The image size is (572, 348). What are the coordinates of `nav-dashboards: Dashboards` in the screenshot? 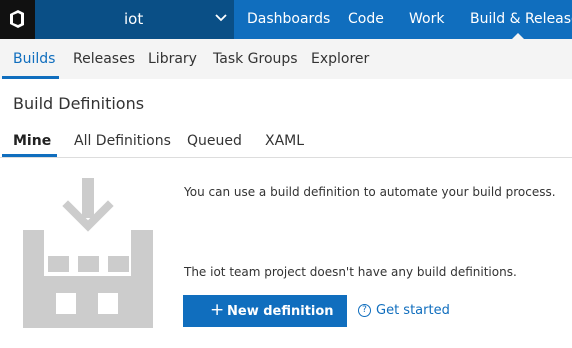 It's located at (288, 19).